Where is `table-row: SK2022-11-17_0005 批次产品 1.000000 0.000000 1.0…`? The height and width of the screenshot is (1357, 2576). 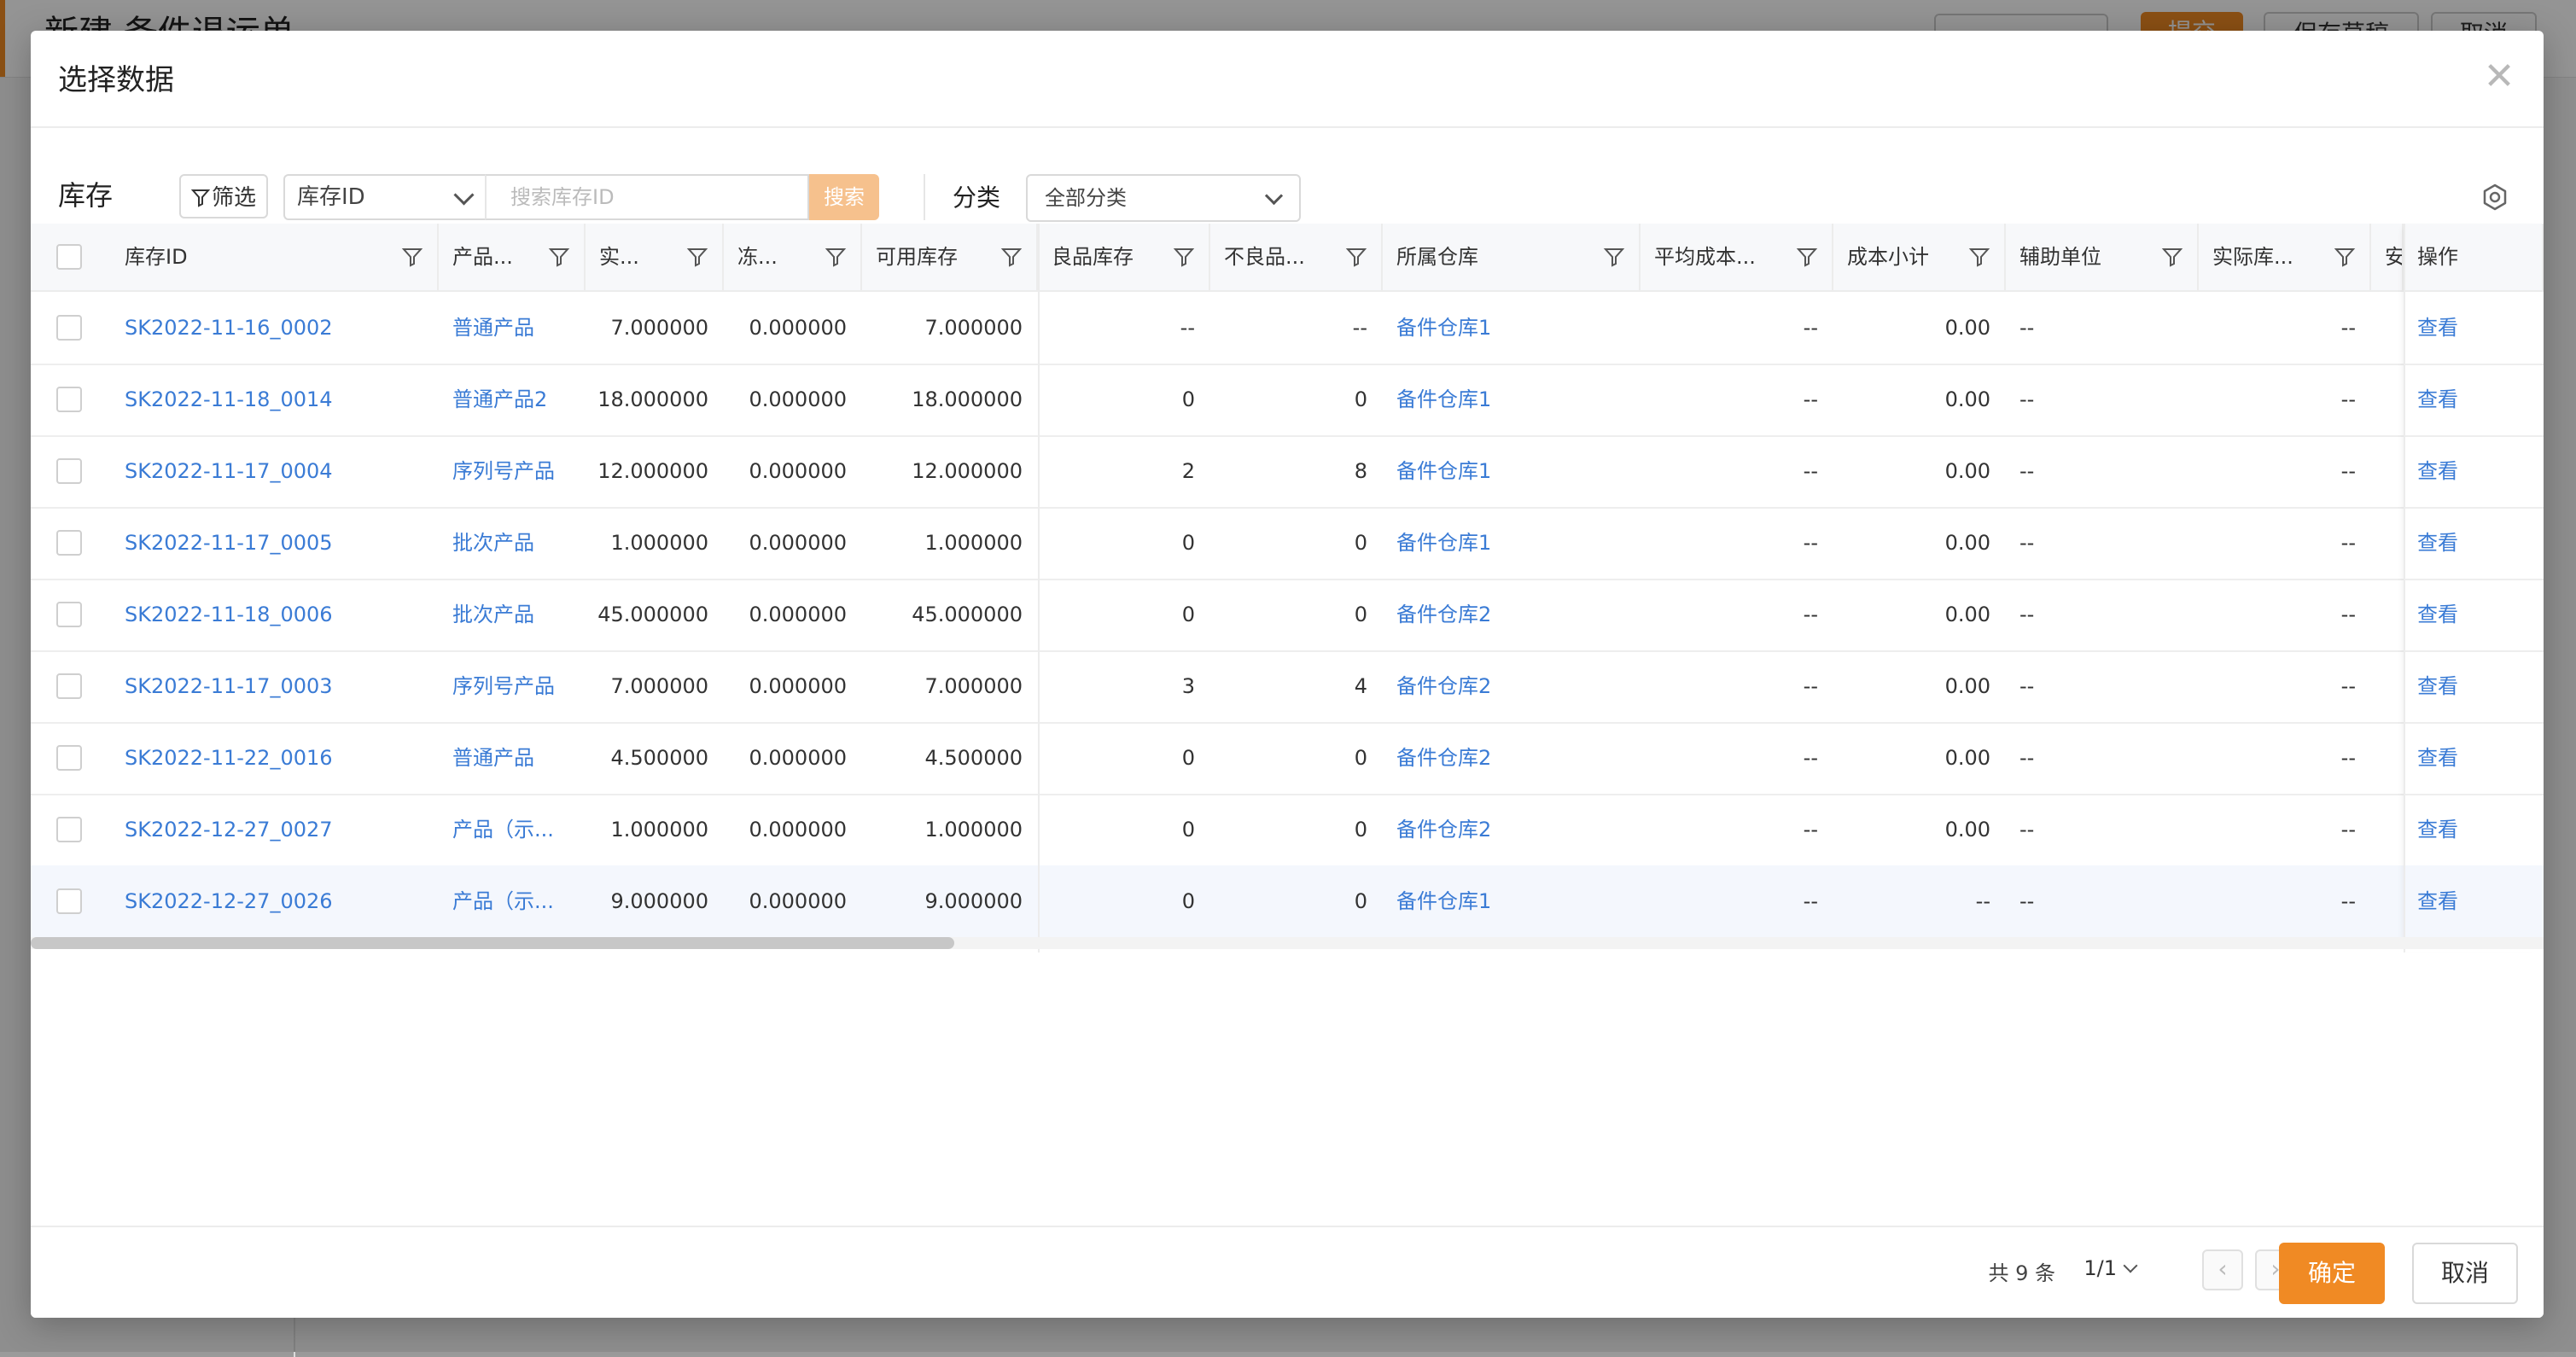
table-row: SK2022-11-17_0005 批次产品 1.000000 0.000000 1.0… is located at coordinates (1287, 543).